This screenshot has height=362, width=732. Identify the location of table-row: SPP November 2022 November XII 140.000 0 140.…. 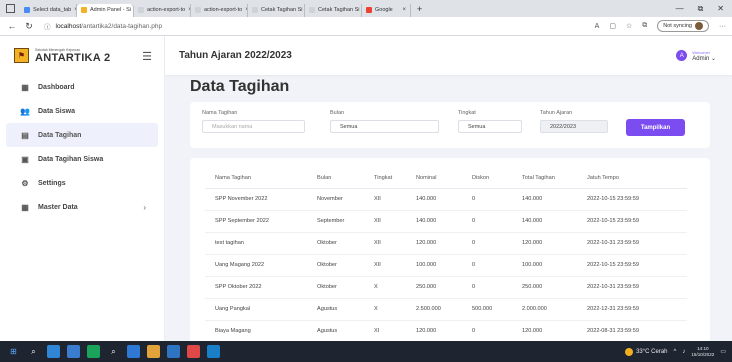
(446, 199).